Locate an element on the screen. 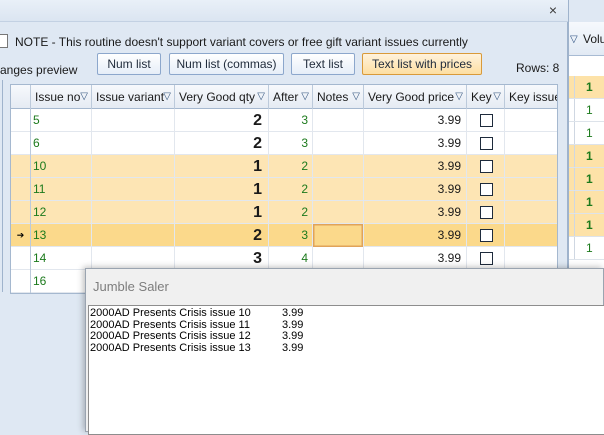 This screenshot has width=604, height=435. issue-no-cell: 6 is located at coordinates (61, 143).